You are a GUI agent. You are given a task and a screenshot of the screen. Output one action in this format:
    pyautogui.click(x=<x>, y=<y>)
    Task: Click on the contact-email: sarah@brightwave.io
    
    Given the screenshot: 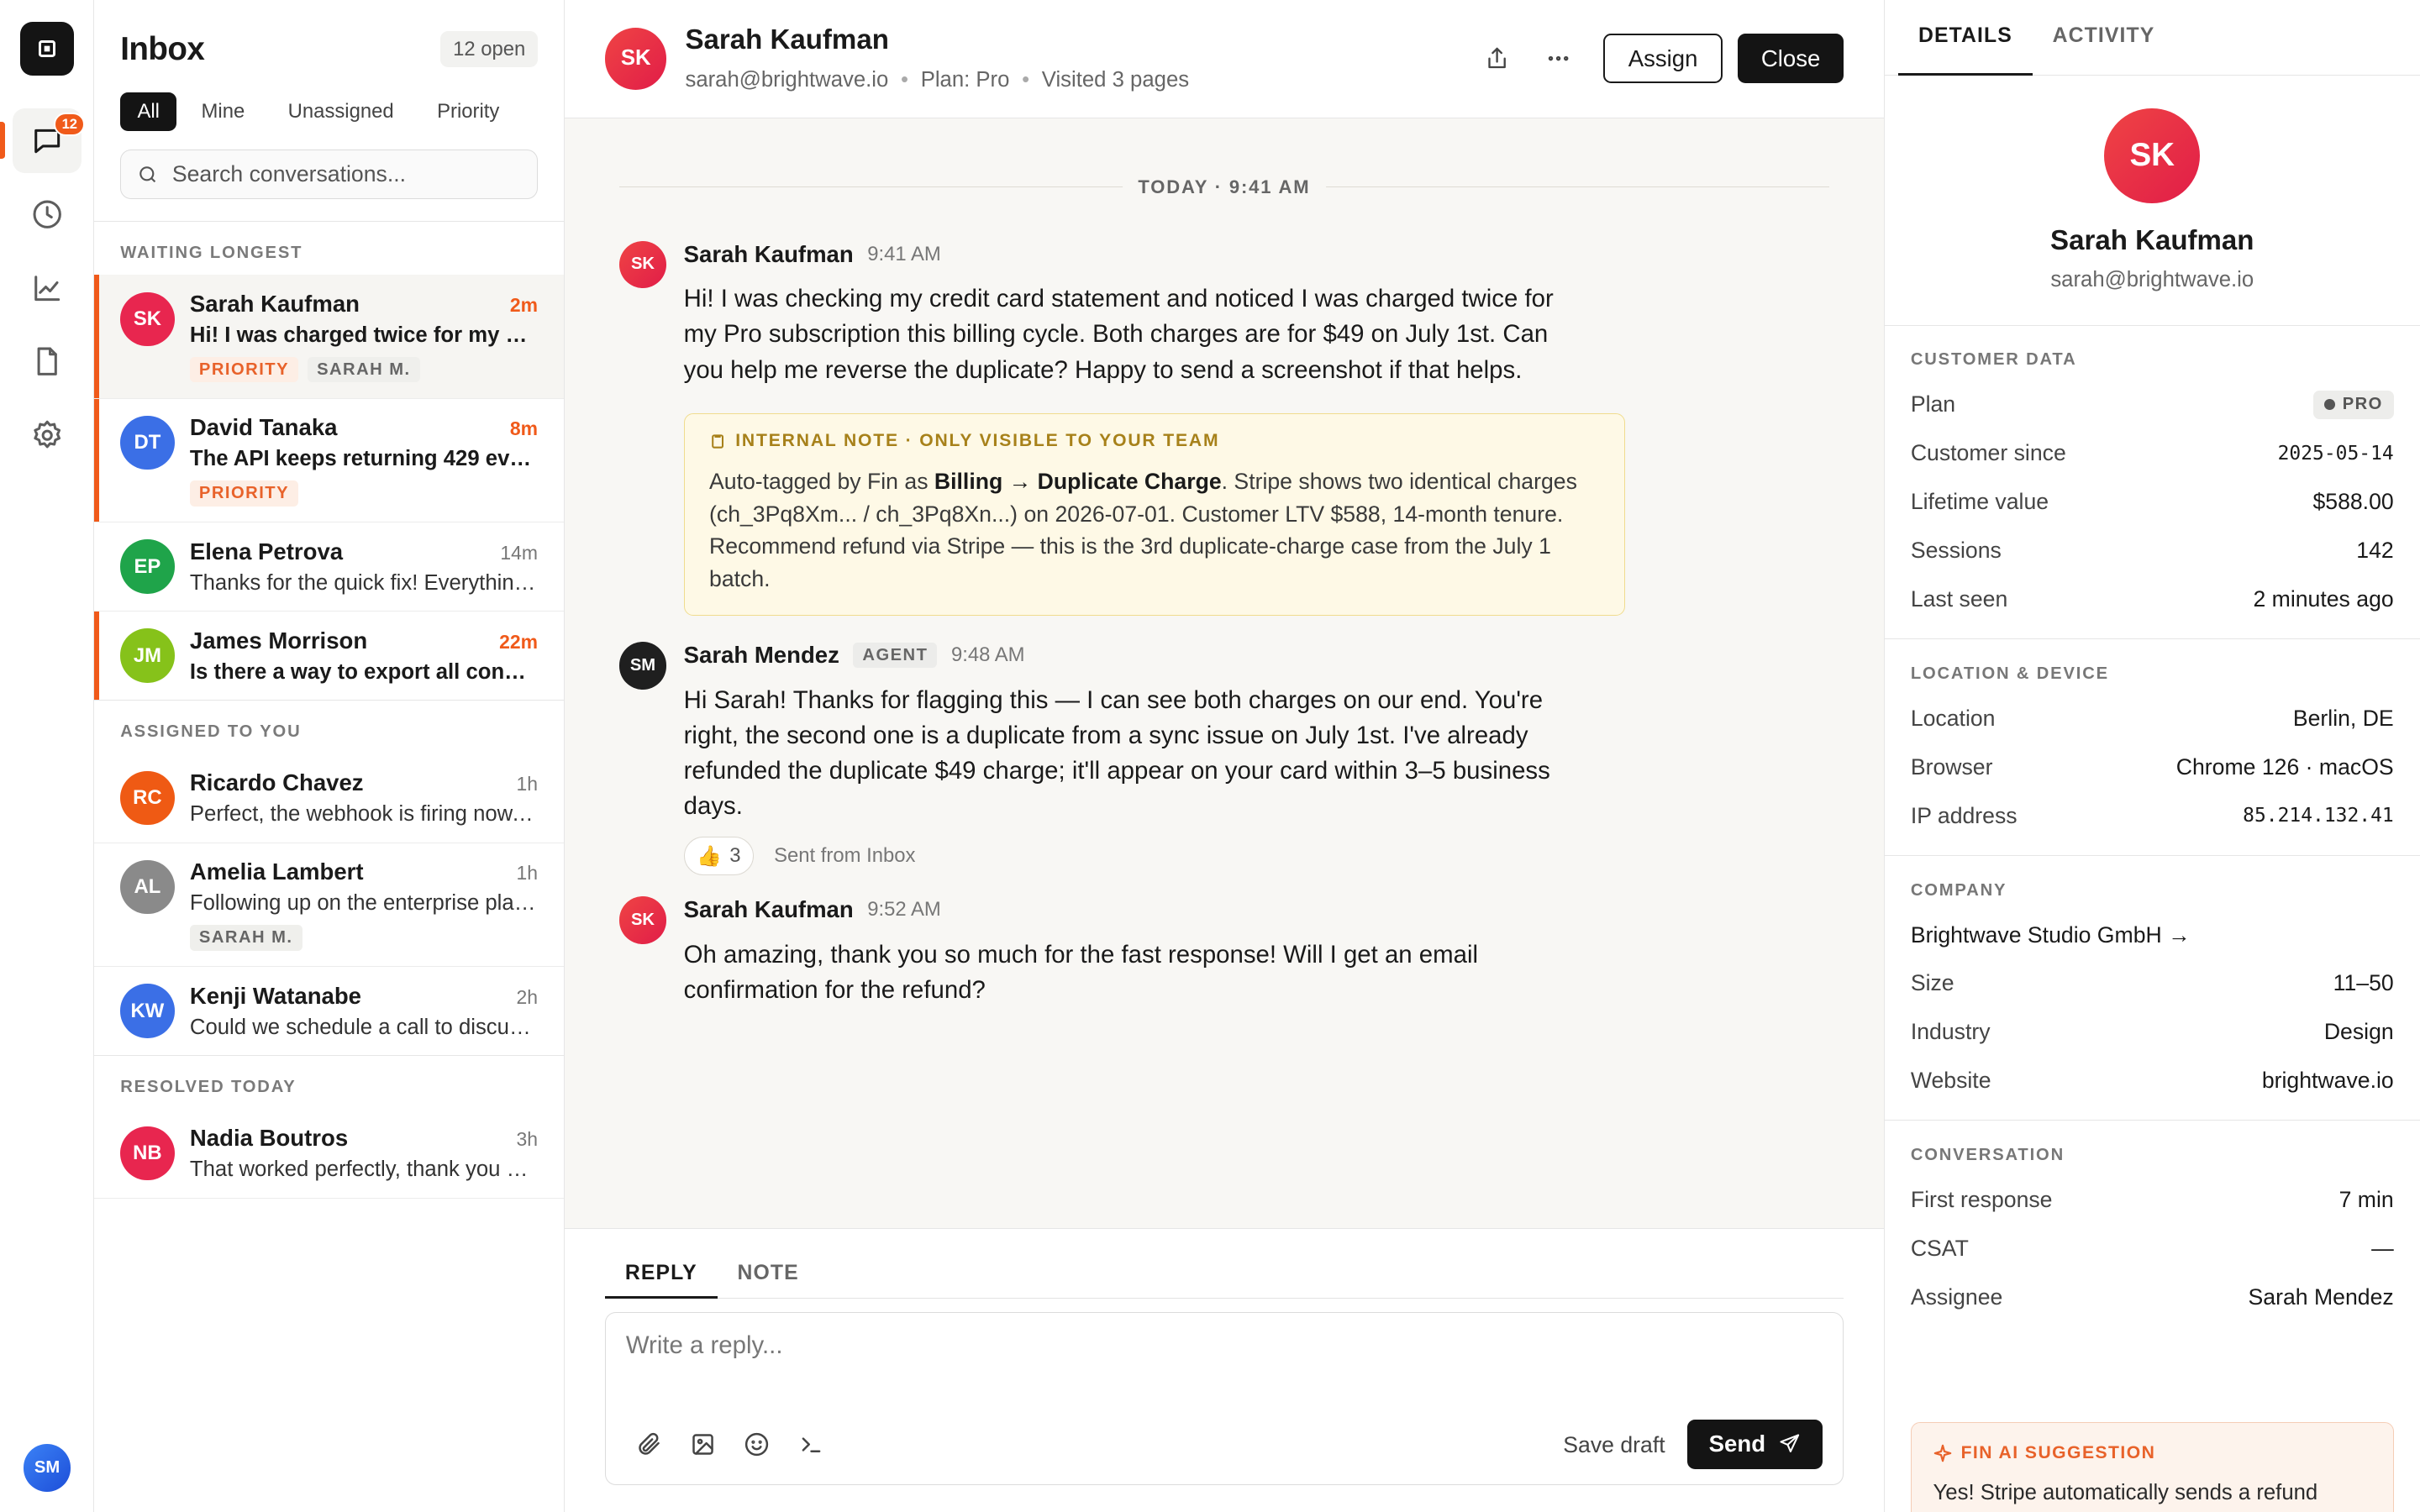 What is the action you would take?
    pyautogui.click(x=787, y=79)
    